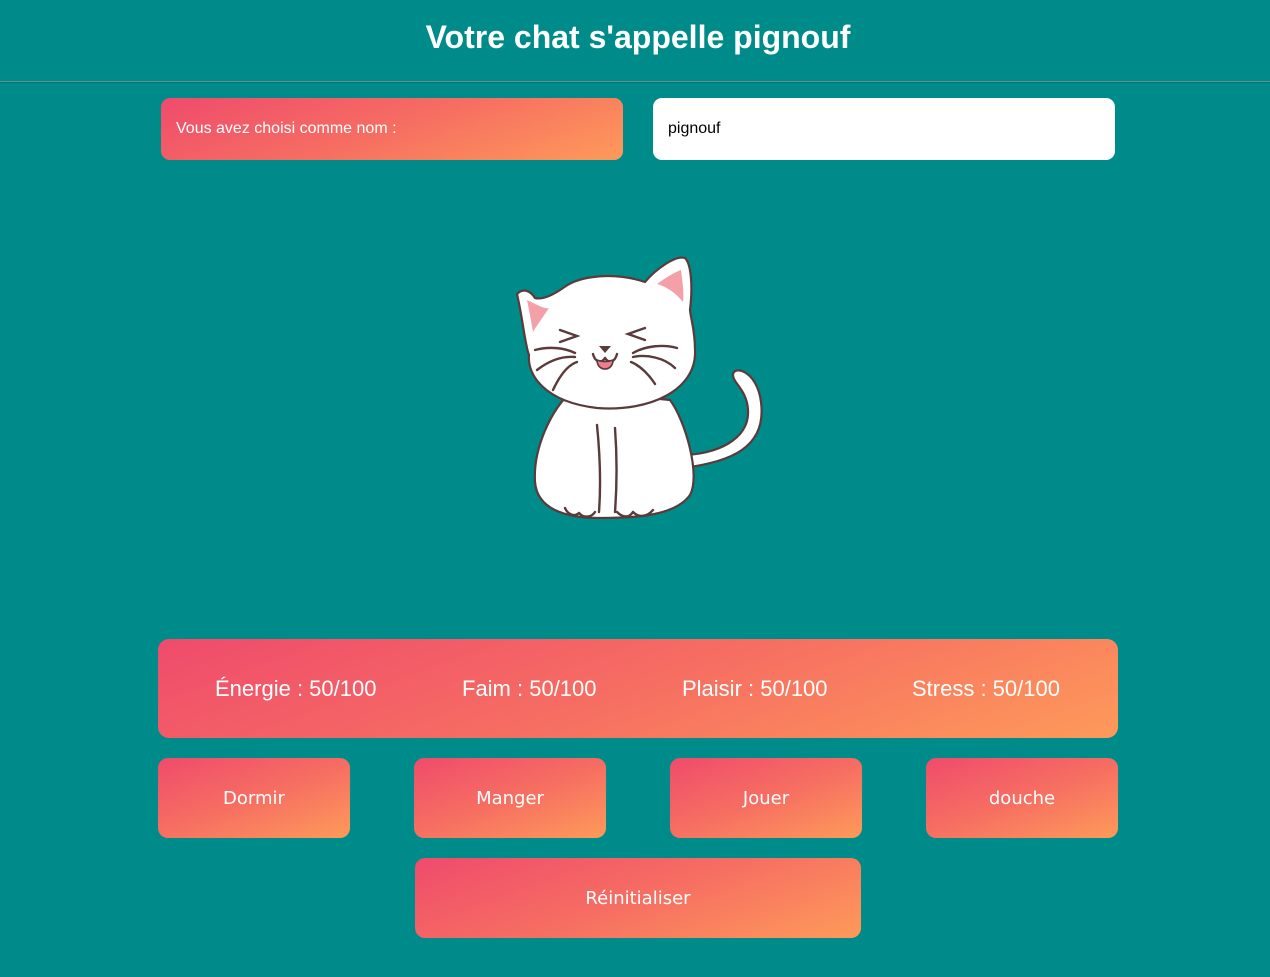 The height and width of the screenshot is (977, 1270). I want to click on sleep-button: Dormir, so click(254, 798).